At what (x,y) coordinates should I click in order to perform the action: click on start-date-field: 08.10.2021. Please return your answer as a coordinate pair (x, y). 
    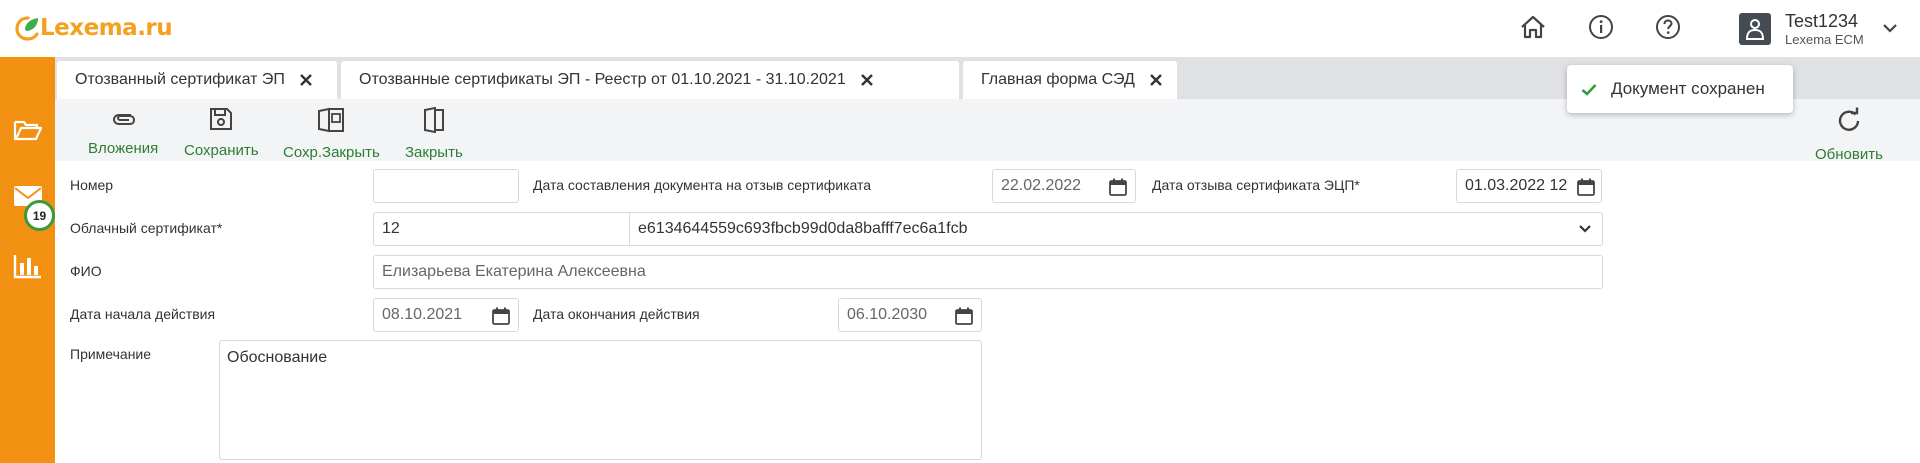
    Looking at the image, I should click on (446, 315).